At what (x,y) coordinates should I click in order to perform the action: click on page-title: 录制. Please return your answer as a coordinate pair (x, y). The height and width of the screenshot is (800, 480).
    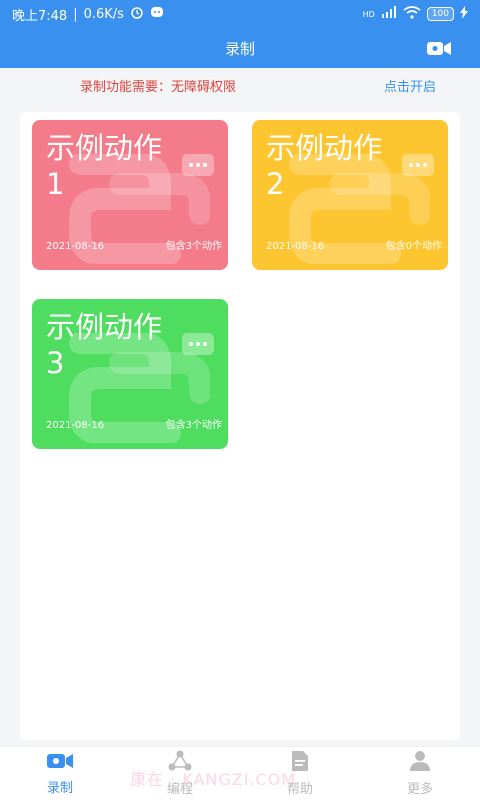
    Looking at the image, I should click on (239, 48).